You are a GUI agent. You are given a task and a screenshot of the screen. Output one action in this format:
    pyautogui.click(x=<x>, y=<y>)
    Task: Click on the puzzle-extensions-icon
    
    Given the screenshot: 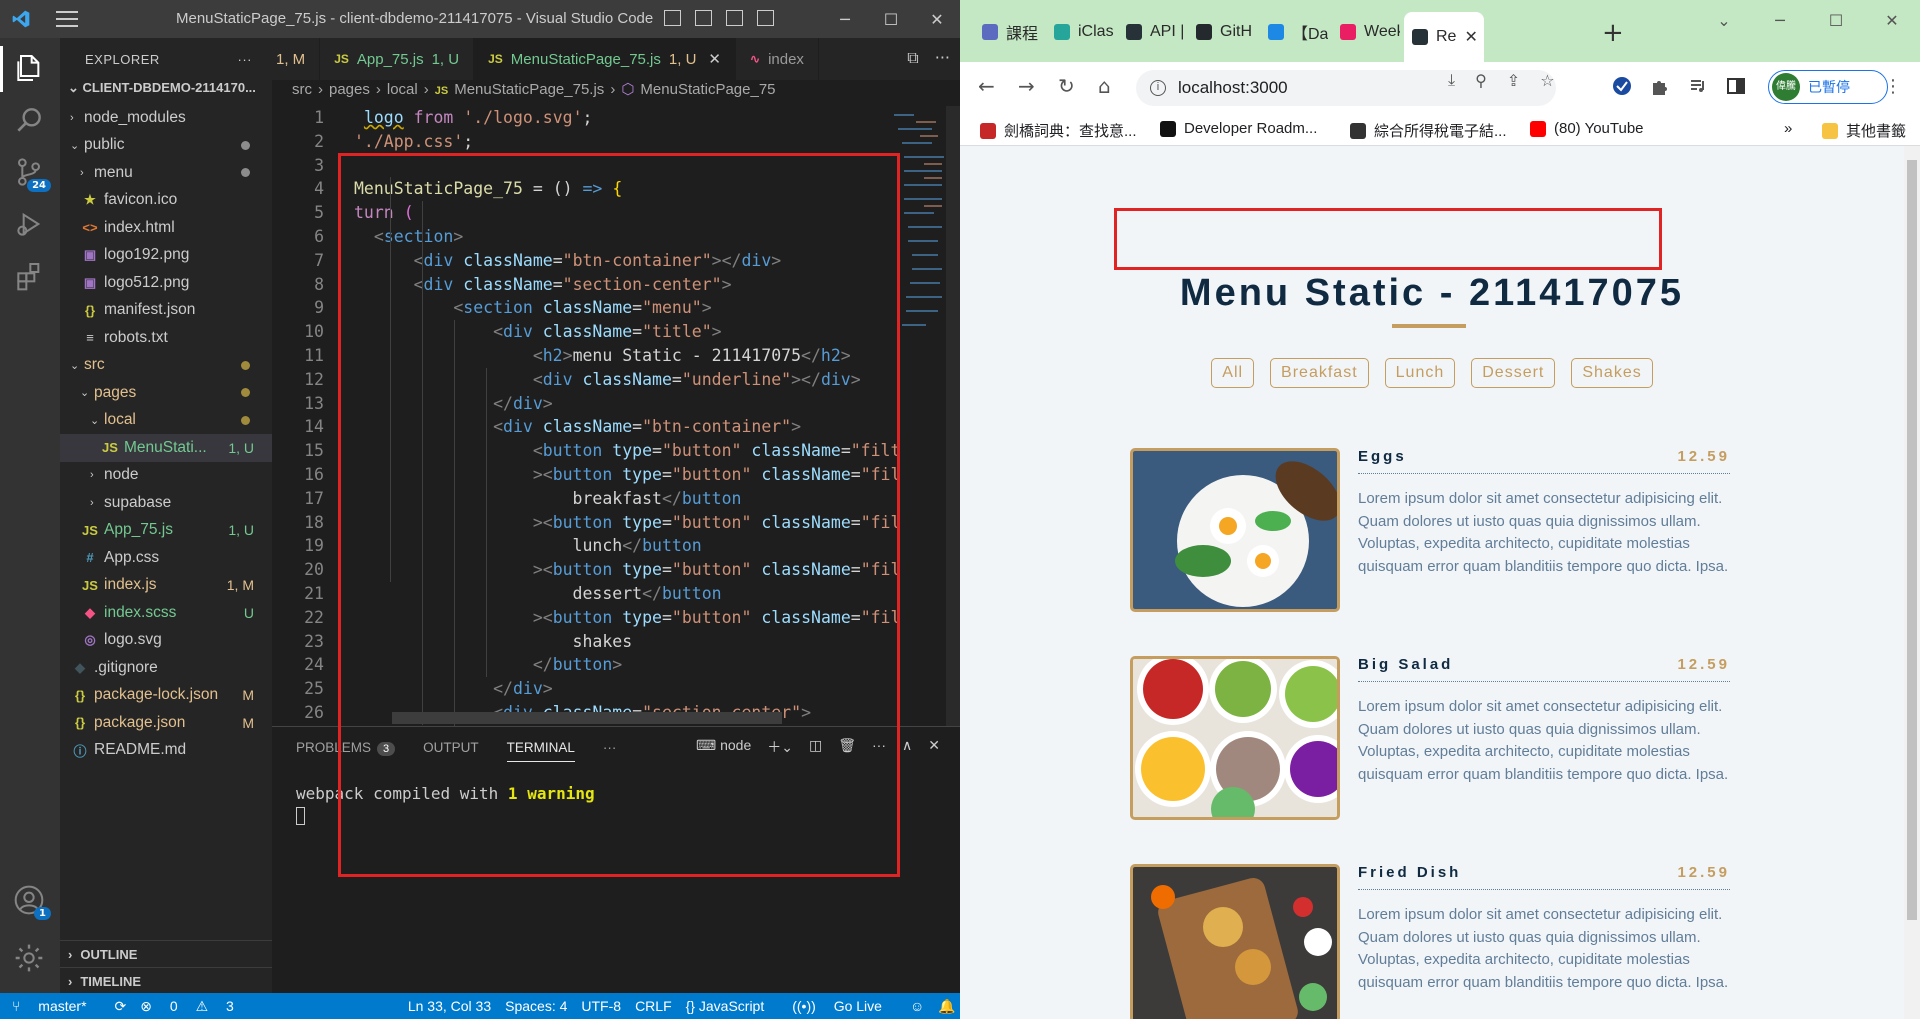 What is the action you would take?
    pyautogui.click(x=1660, y=86)
    